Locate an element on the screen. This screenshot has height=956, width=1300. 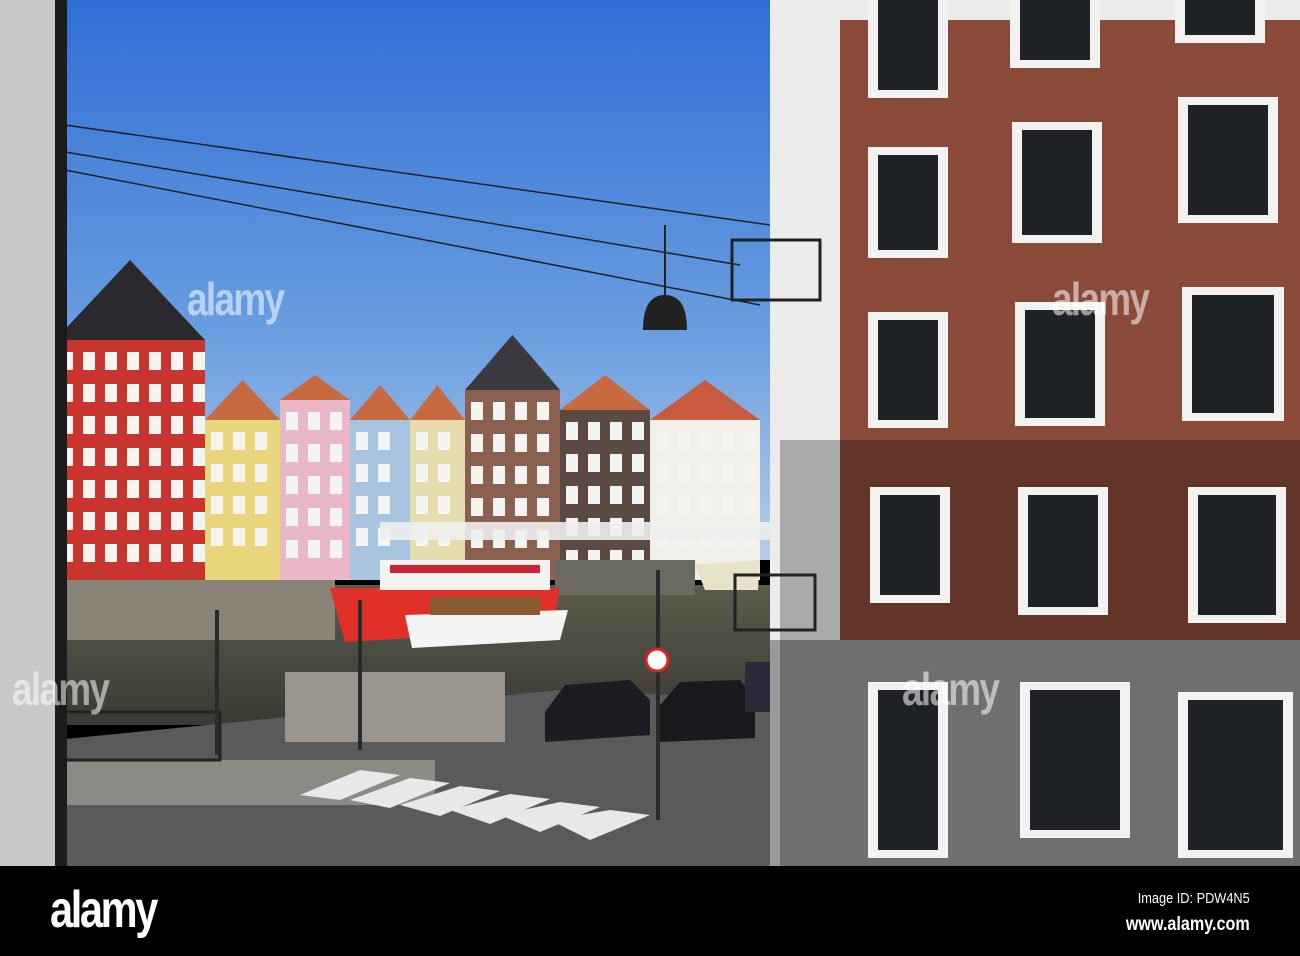
bridge-wall is located at coordinates (395, 707).